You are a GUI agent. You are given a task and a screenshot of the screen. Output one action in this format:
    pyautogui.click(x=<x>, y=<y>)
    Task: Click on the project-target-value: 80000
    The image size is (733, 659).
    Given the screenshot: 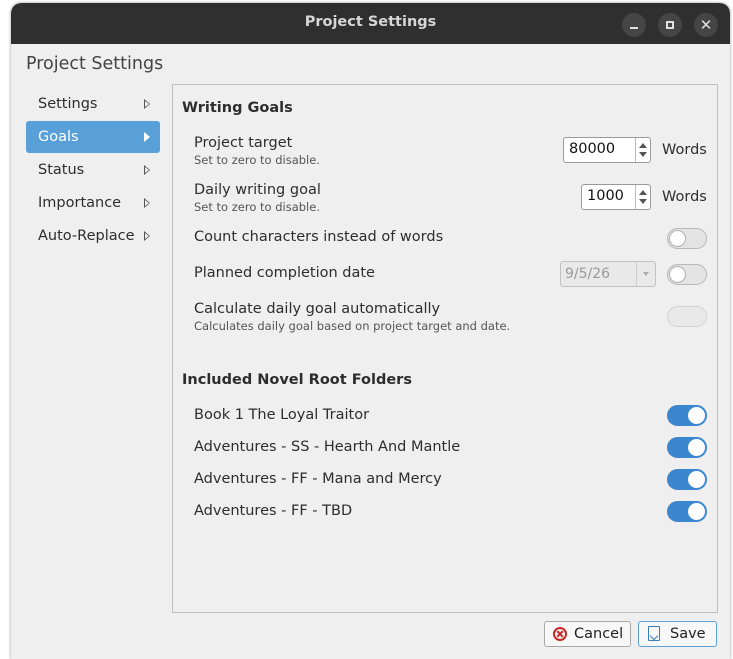 What is the action you would take?
    pyautogui.click(x=592, y=149)
    